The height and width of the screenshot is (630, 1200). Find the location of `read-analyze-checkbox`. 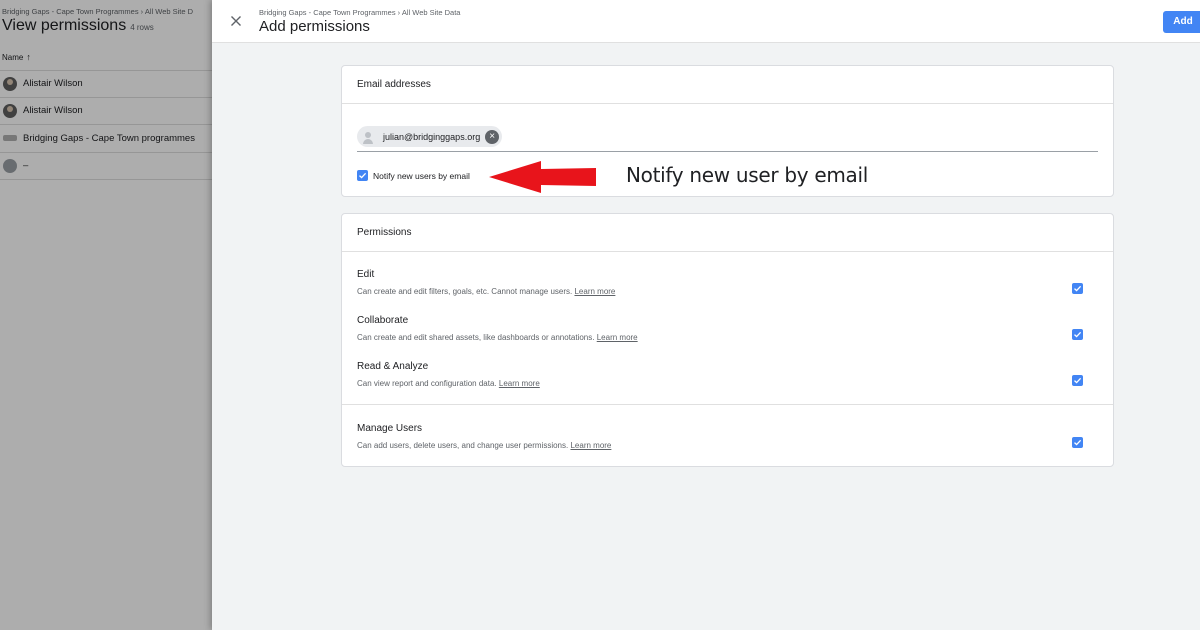

read-analyze-checkbox is located at coordinates (1077, 380).